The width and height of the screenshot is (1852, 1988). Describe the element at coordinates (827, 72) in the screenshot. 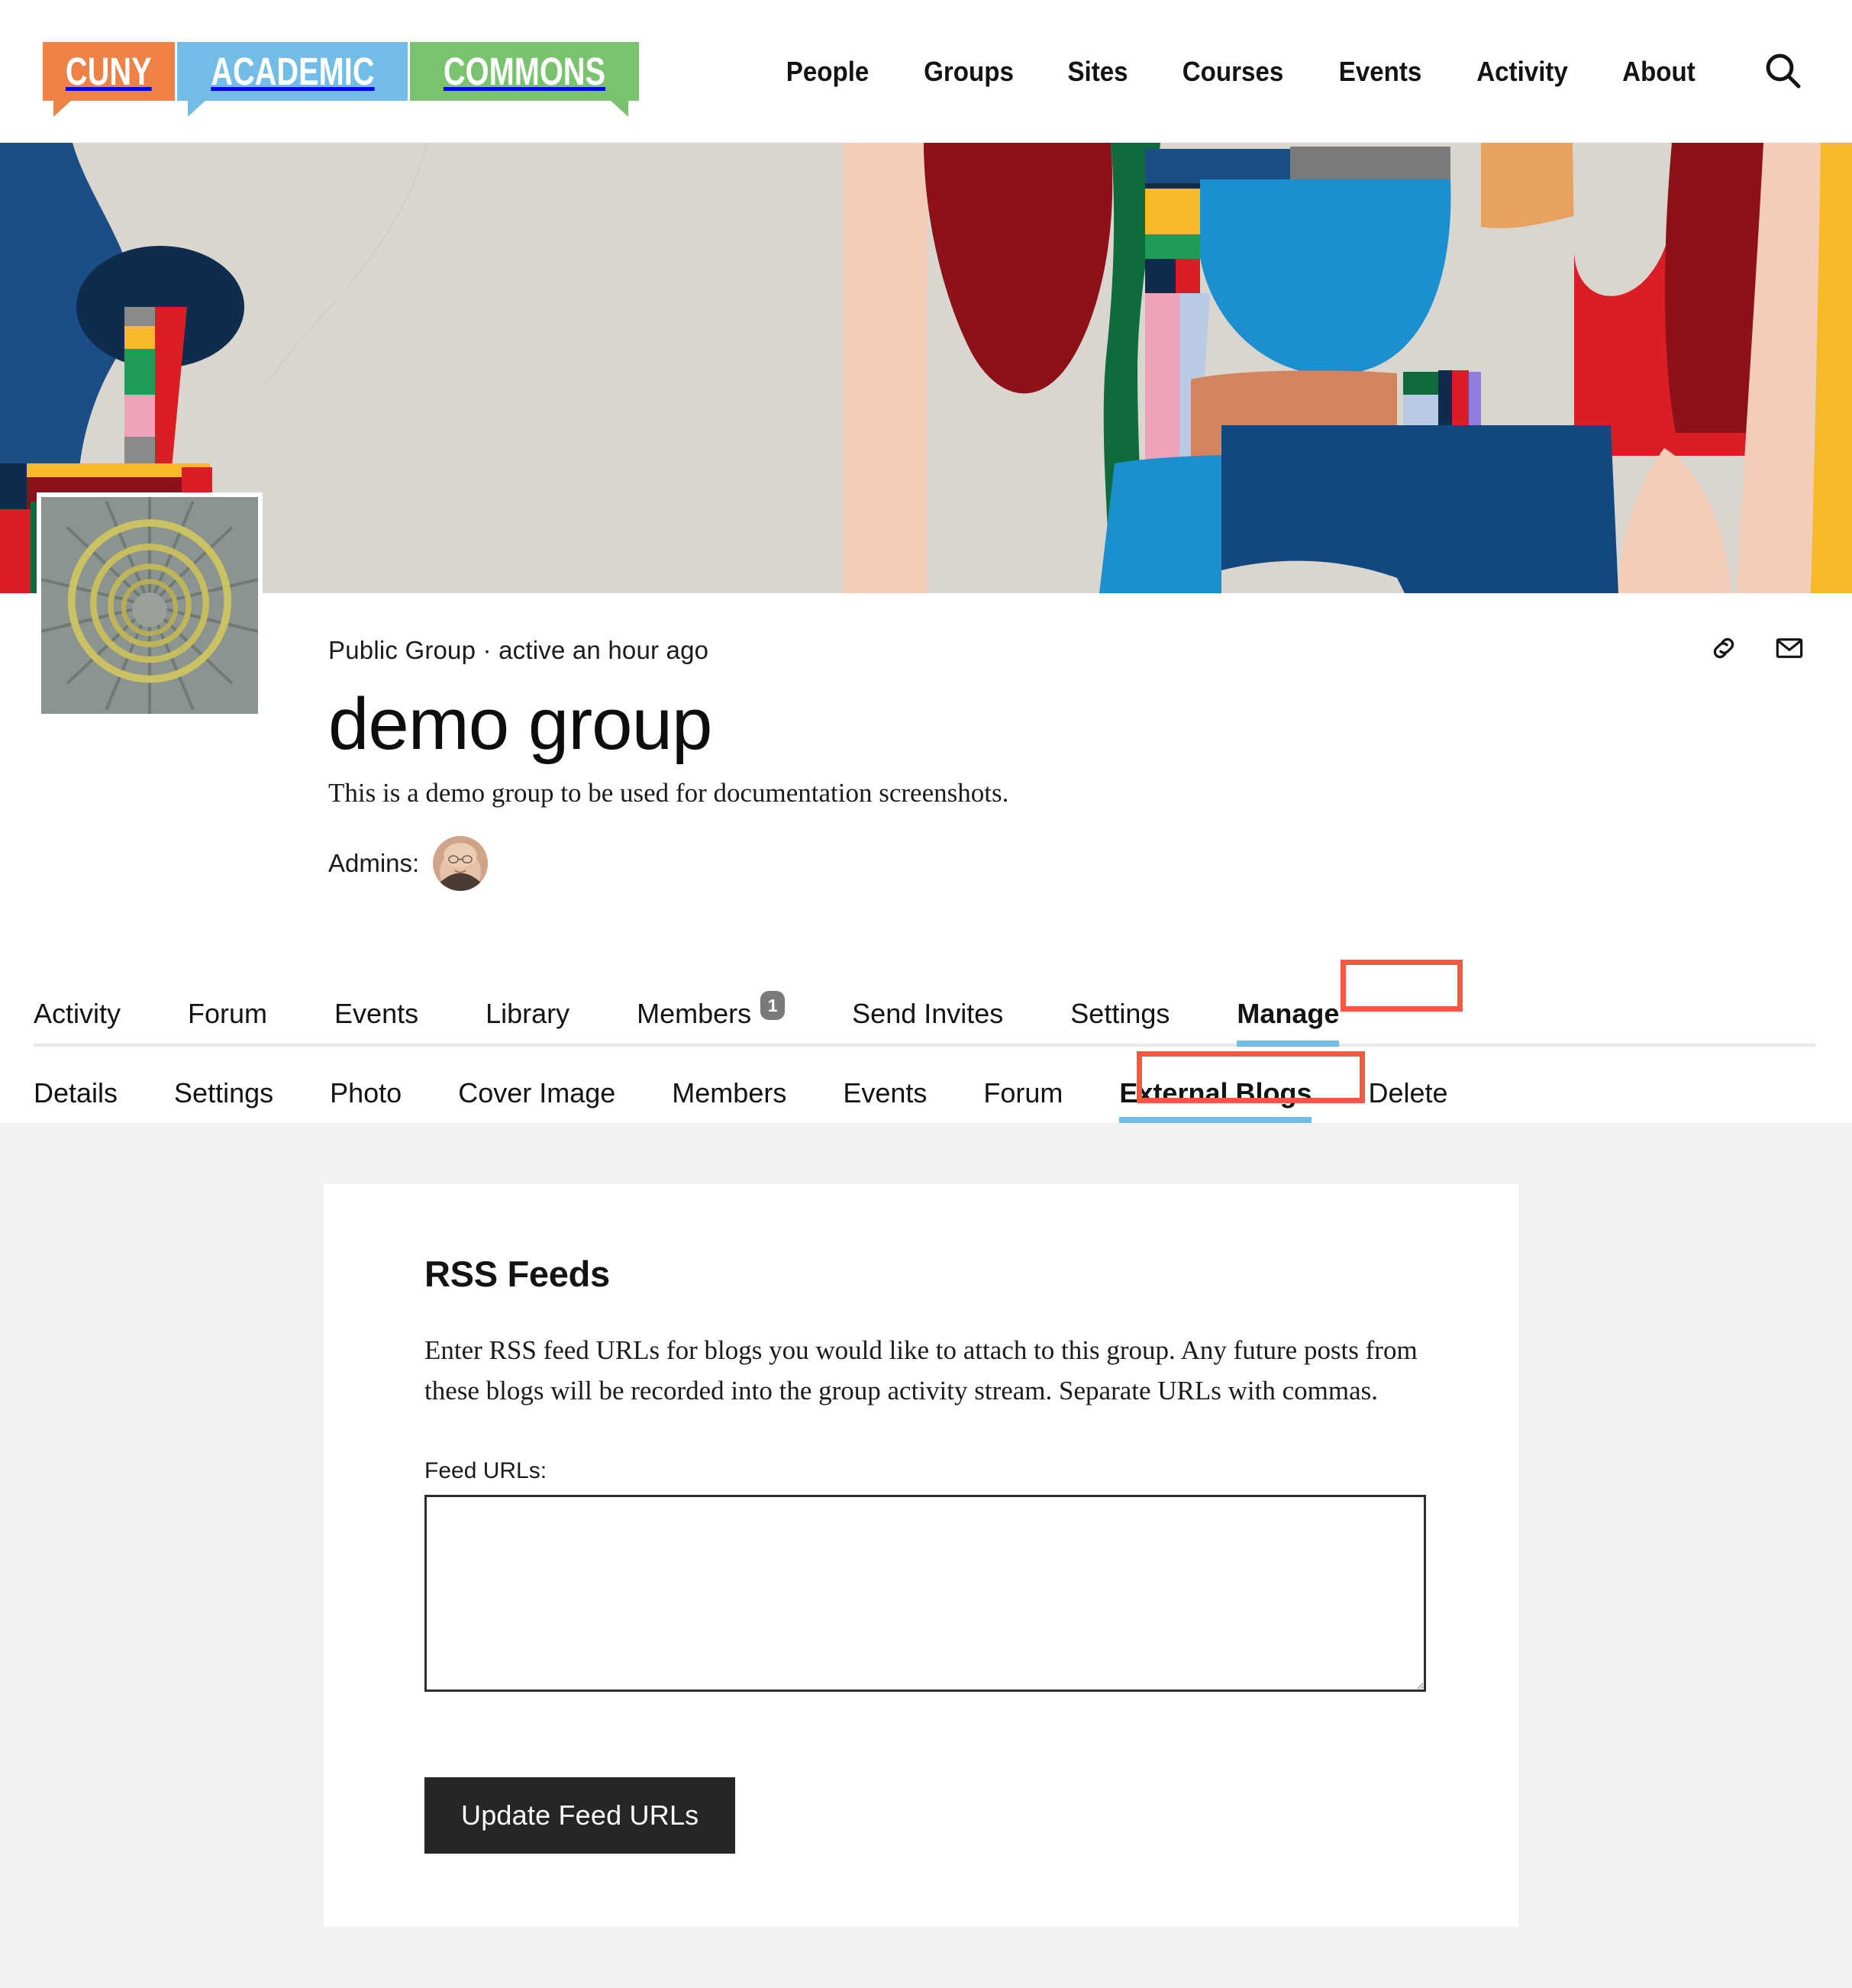

I see `nav-item-people: People` at that location.